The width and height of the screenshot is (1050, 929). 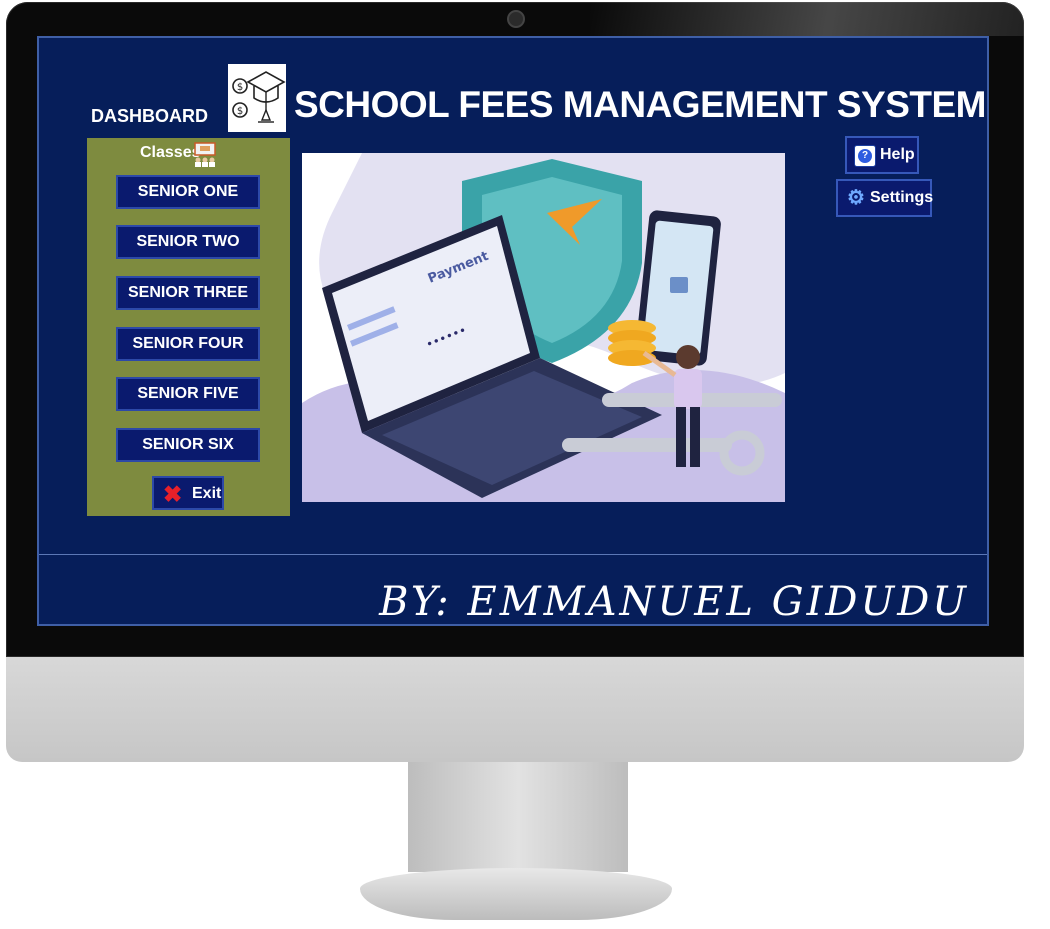 What do you see at coordinates (188, 242) in the screenshot?
I see `senior-two-button: SENIOR TWO` at bounding box center [188, 242].